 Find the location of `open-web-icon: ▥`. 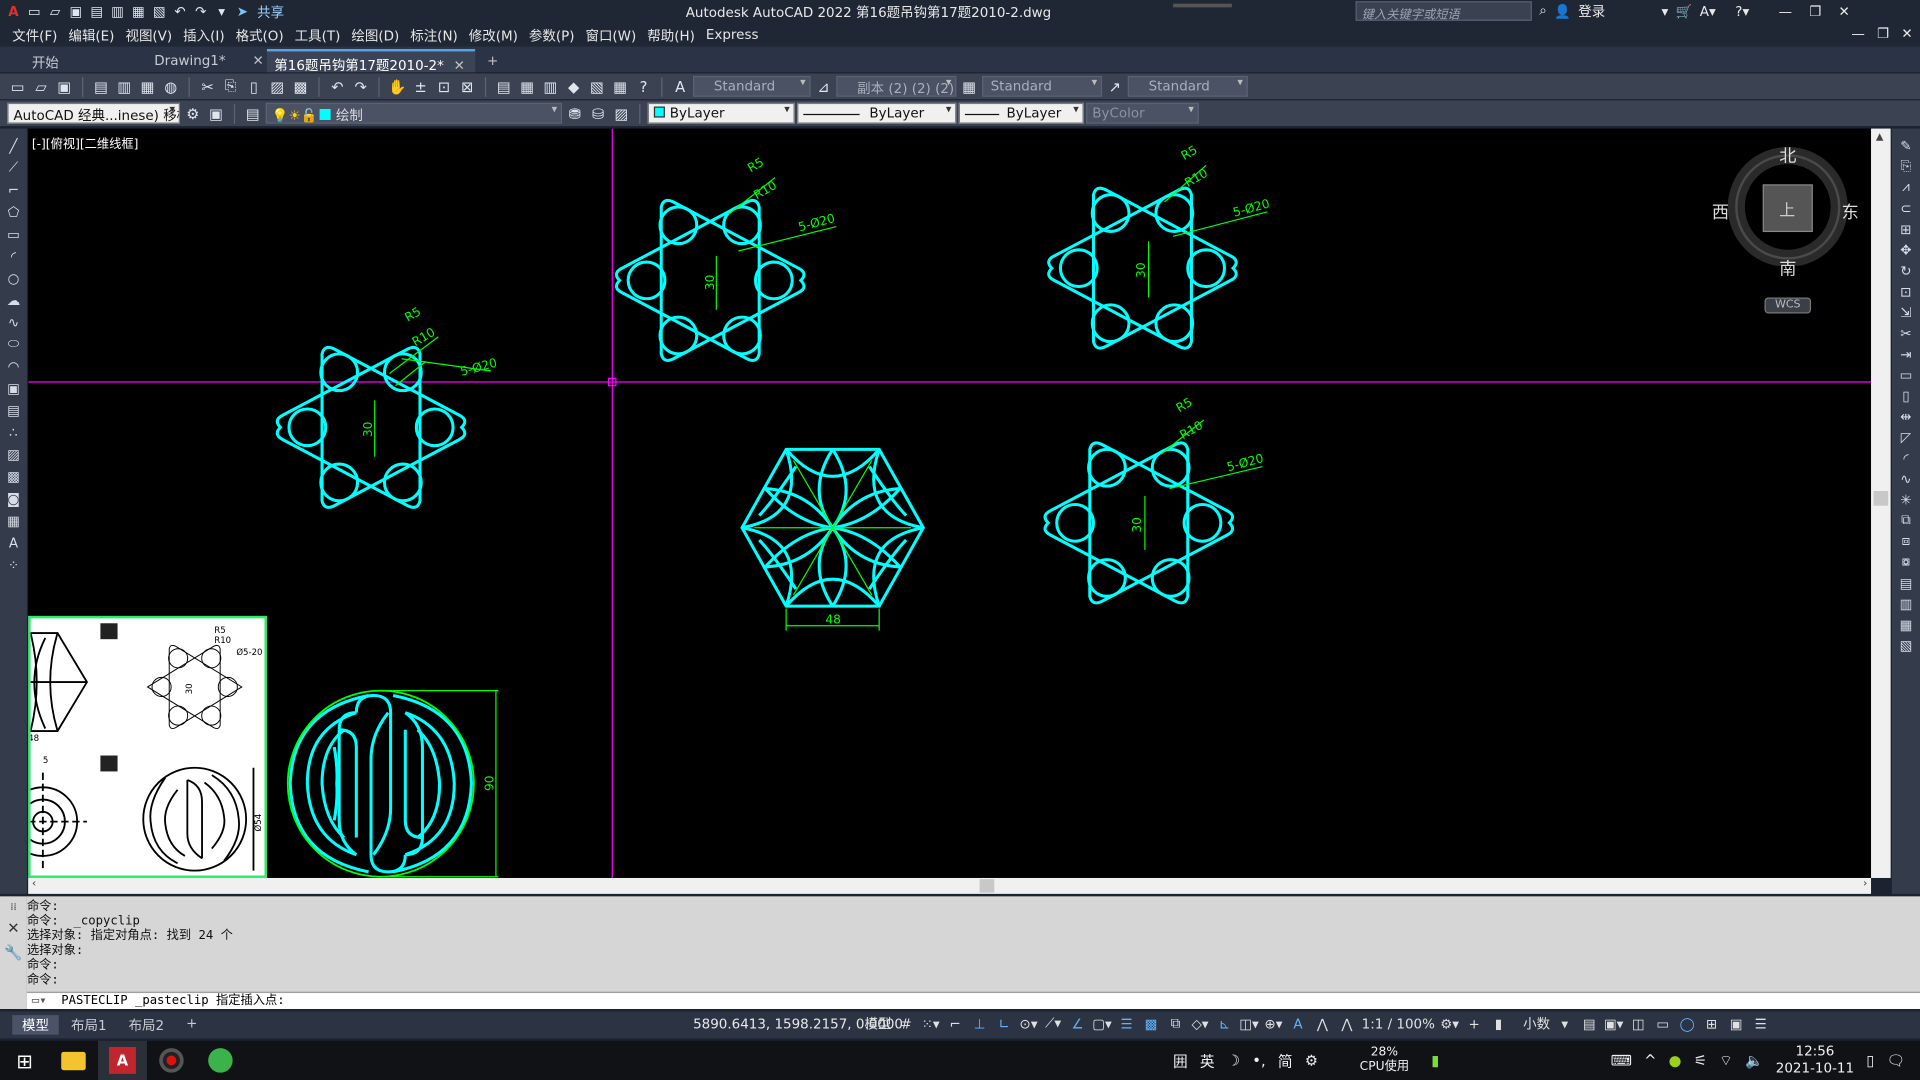

open-web-icon: ▥ is located at coordinates (117, 11).